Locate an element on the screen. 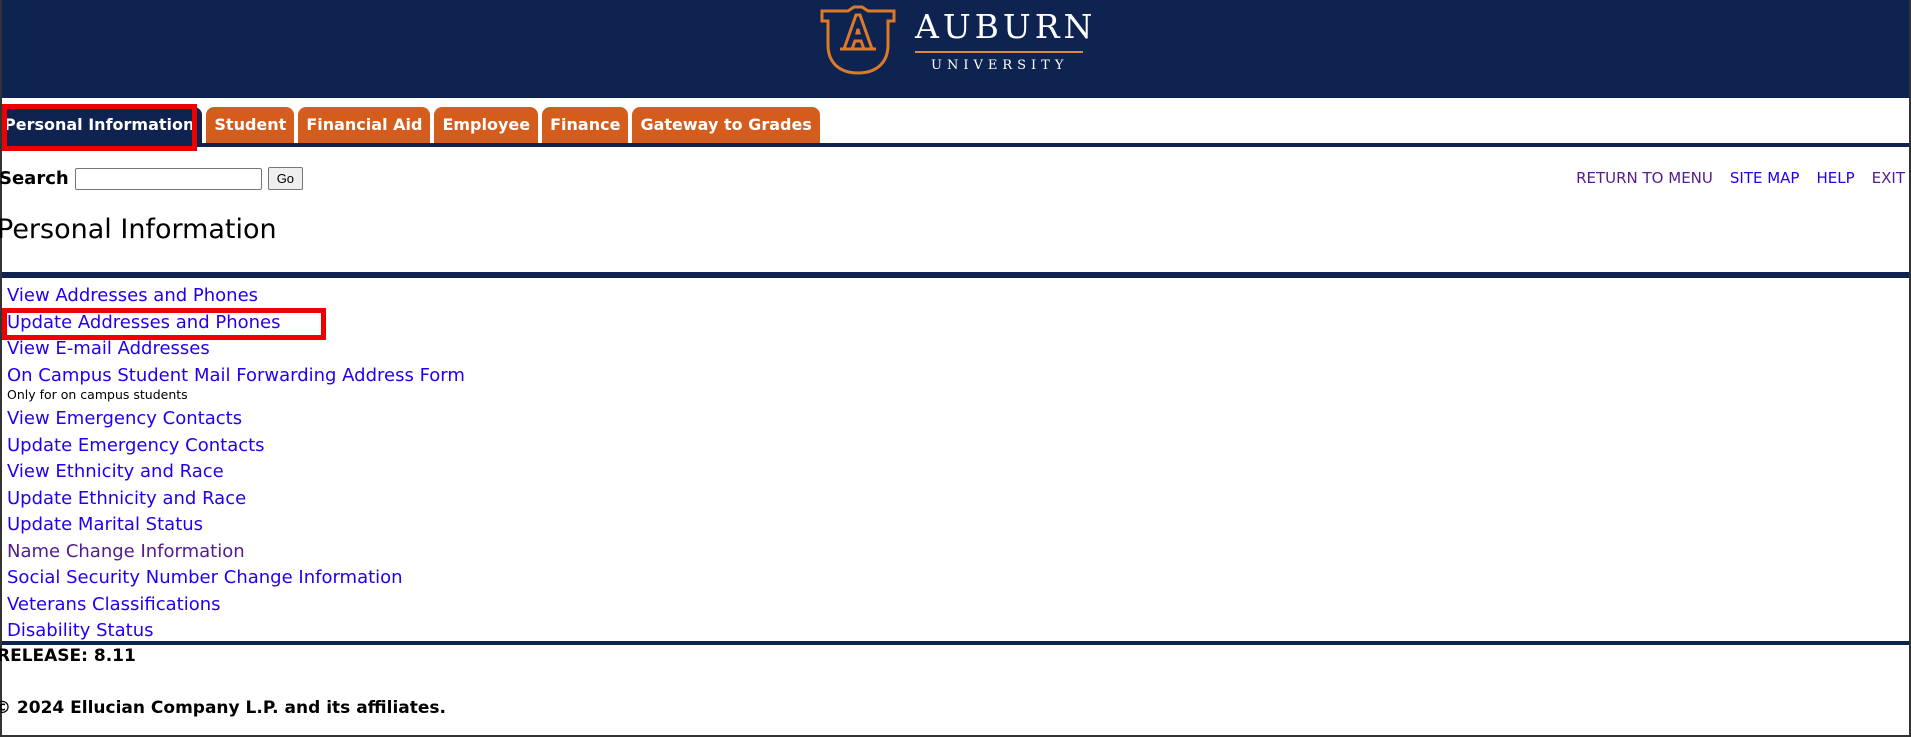  top-links: RETURN TO MENU SITE MAP HELP EXIT is located at coordinates (1740, 178).